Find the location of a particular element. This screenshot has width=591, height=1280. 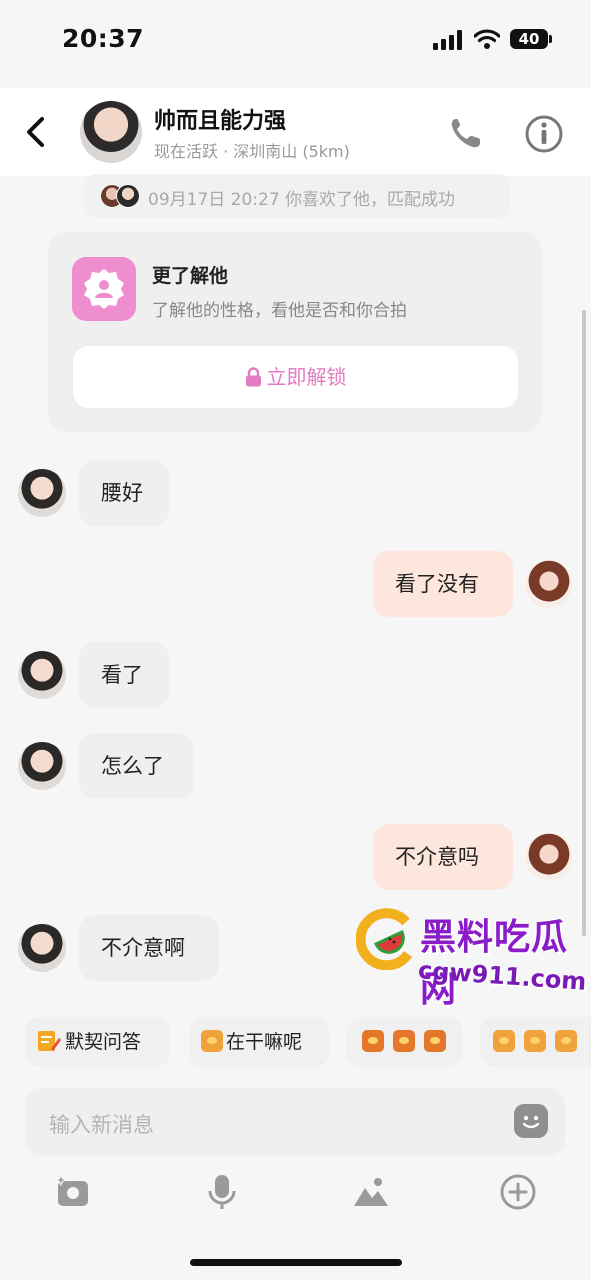

his-mini-avatar is located at coordinates (128, 196).